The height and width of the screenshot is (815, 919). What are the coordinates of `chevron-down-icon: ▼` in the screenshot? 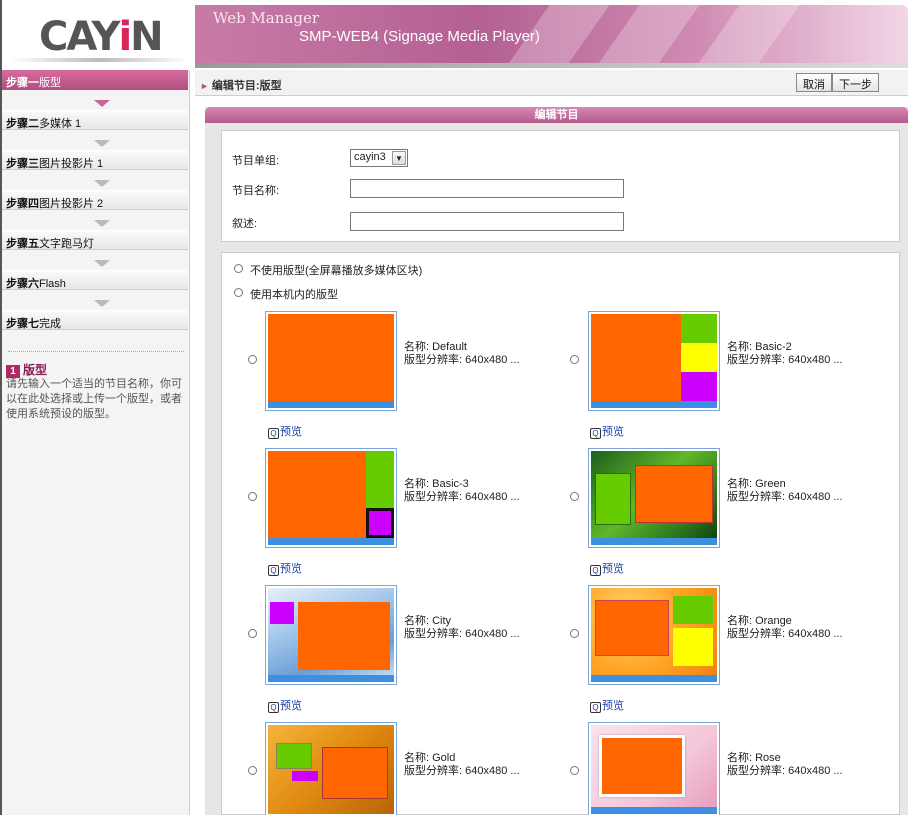 It's located at (399, 158).